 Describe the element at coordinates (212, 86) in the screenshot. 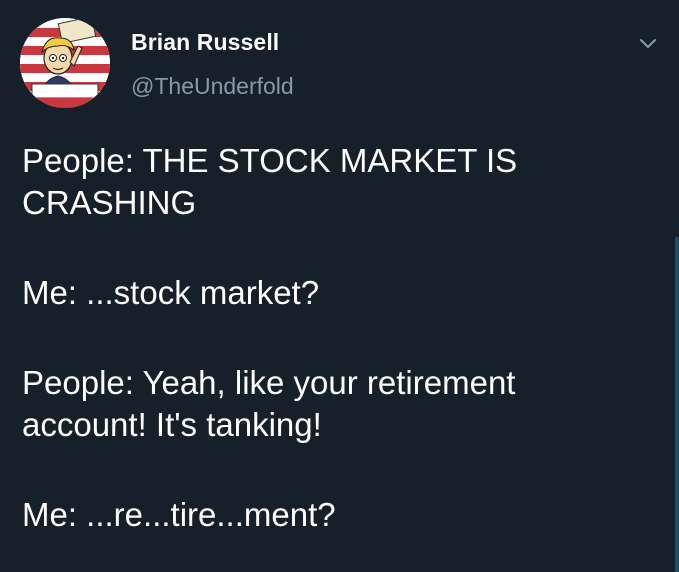

I see `author-handle: @TheUnderfold` at that location.